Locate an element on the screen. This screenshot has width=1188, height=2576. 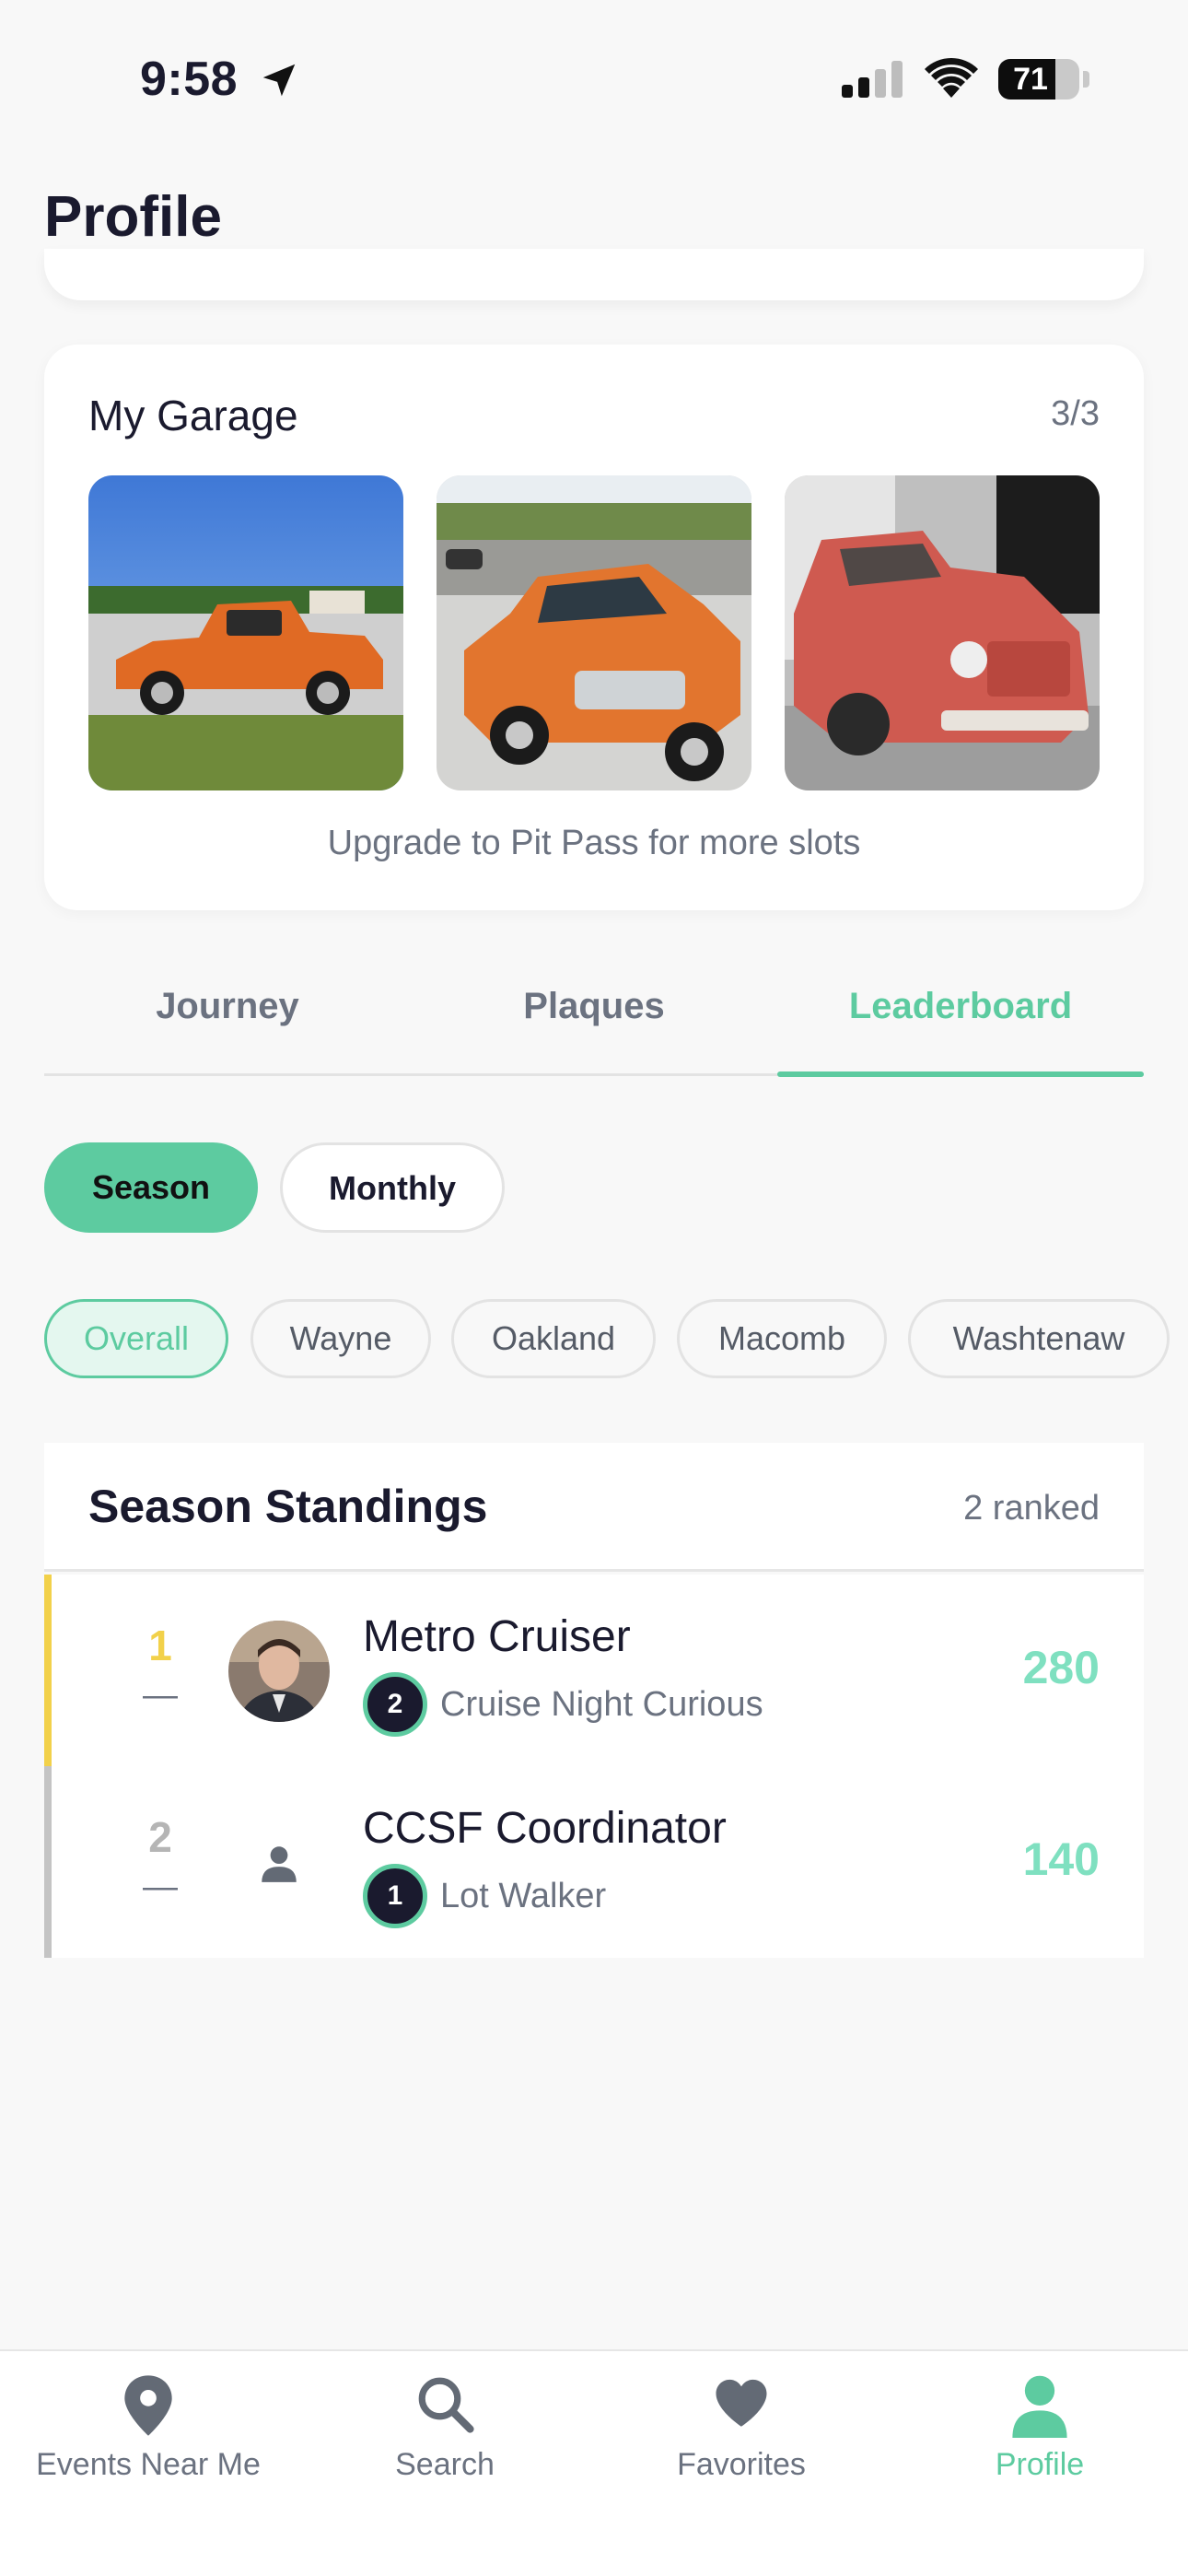
region-chip-wayne: Wayne is located at coordinates (340, 1338).